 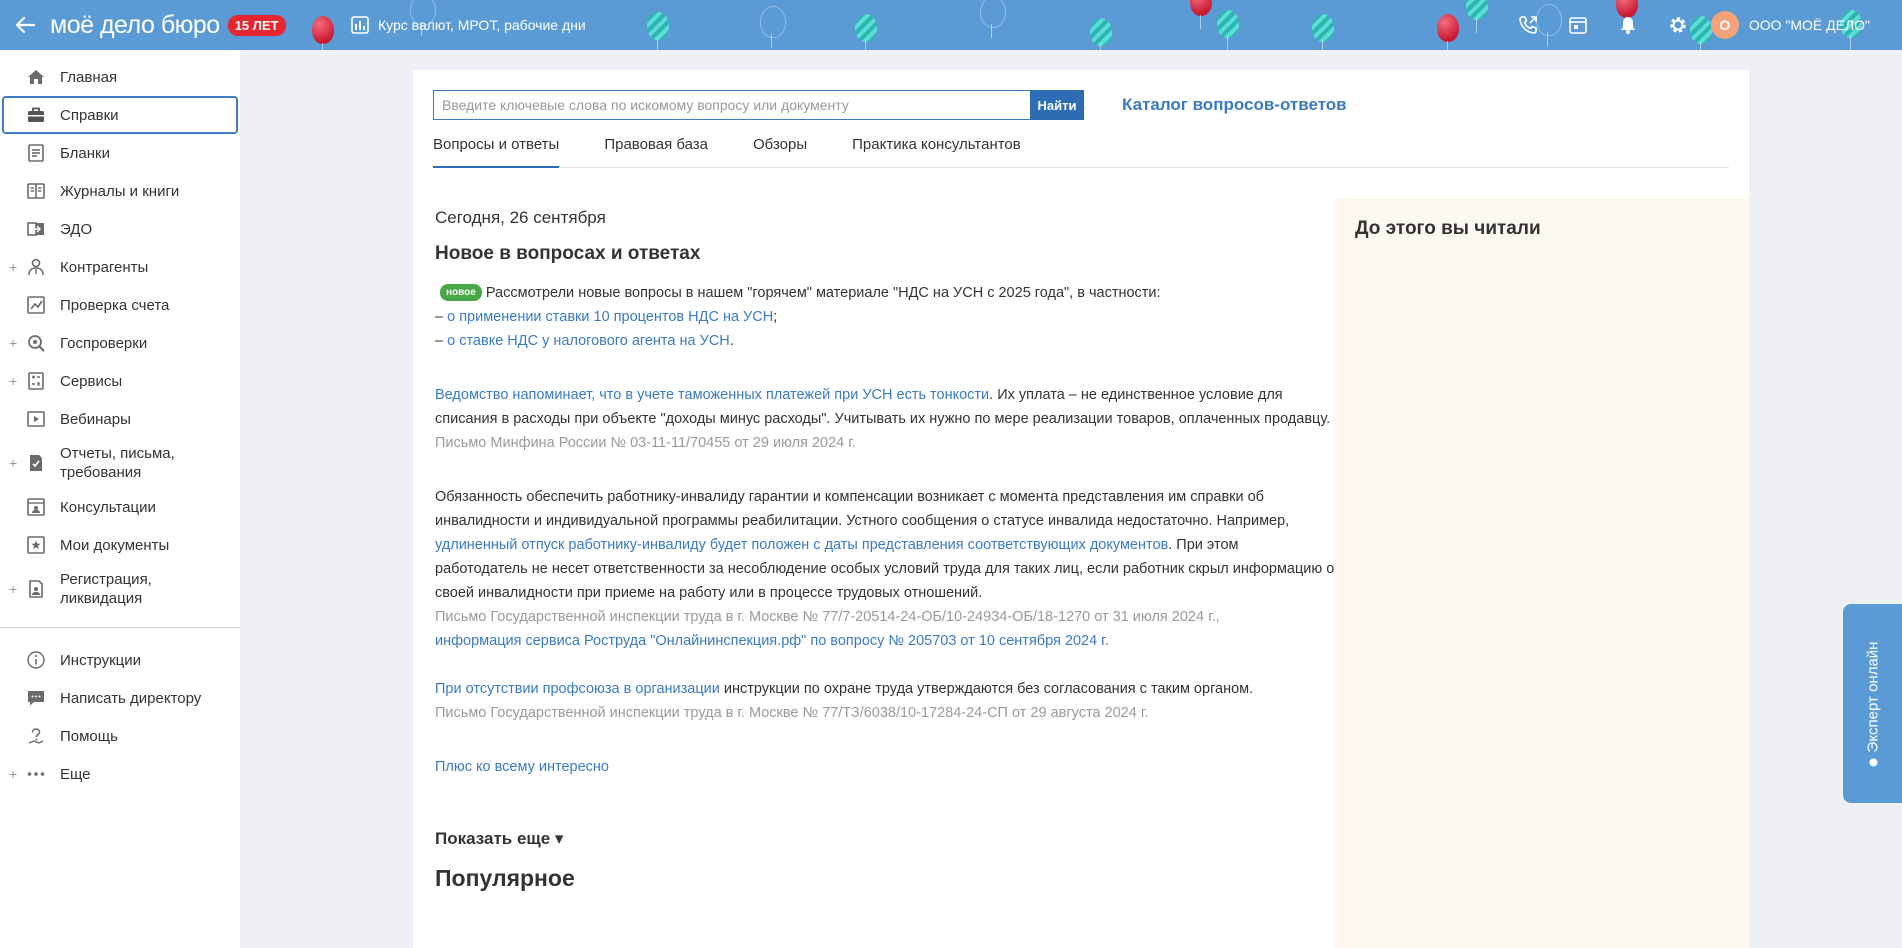 What do you see at coordinates (1809, 25) in the screenshot?
I see `org-name: ООО "МОЁ ДЕЛО"` at bounding box center [1809, 25].